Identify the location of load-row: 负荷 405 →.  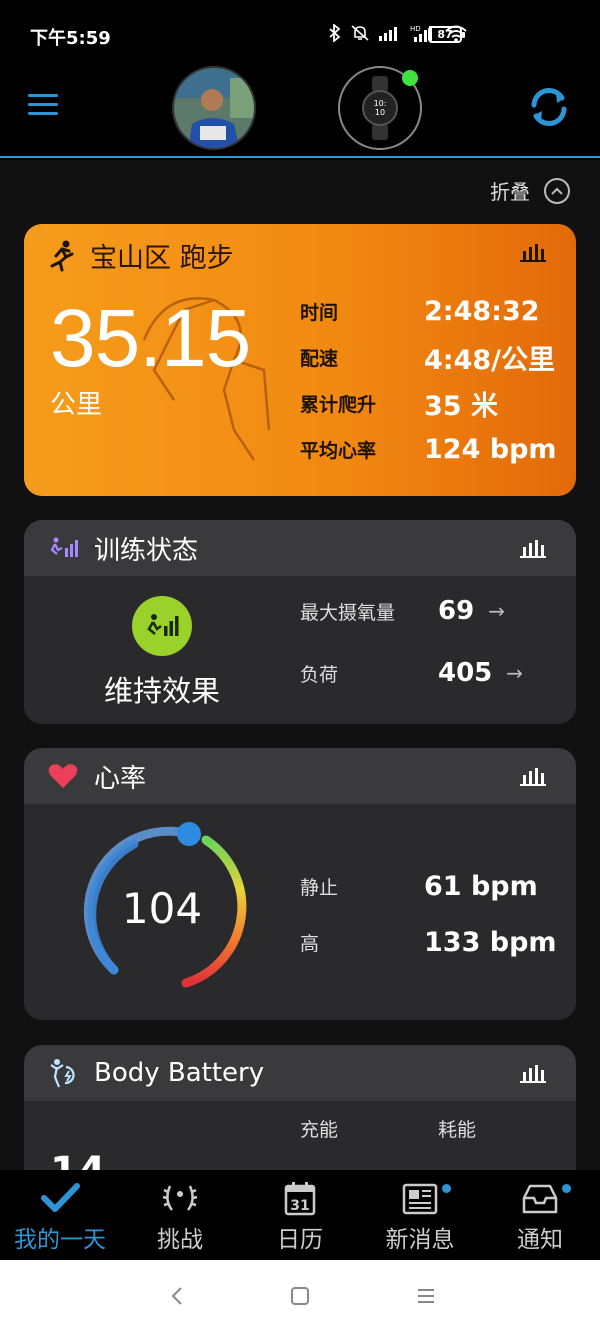
(411, 673).